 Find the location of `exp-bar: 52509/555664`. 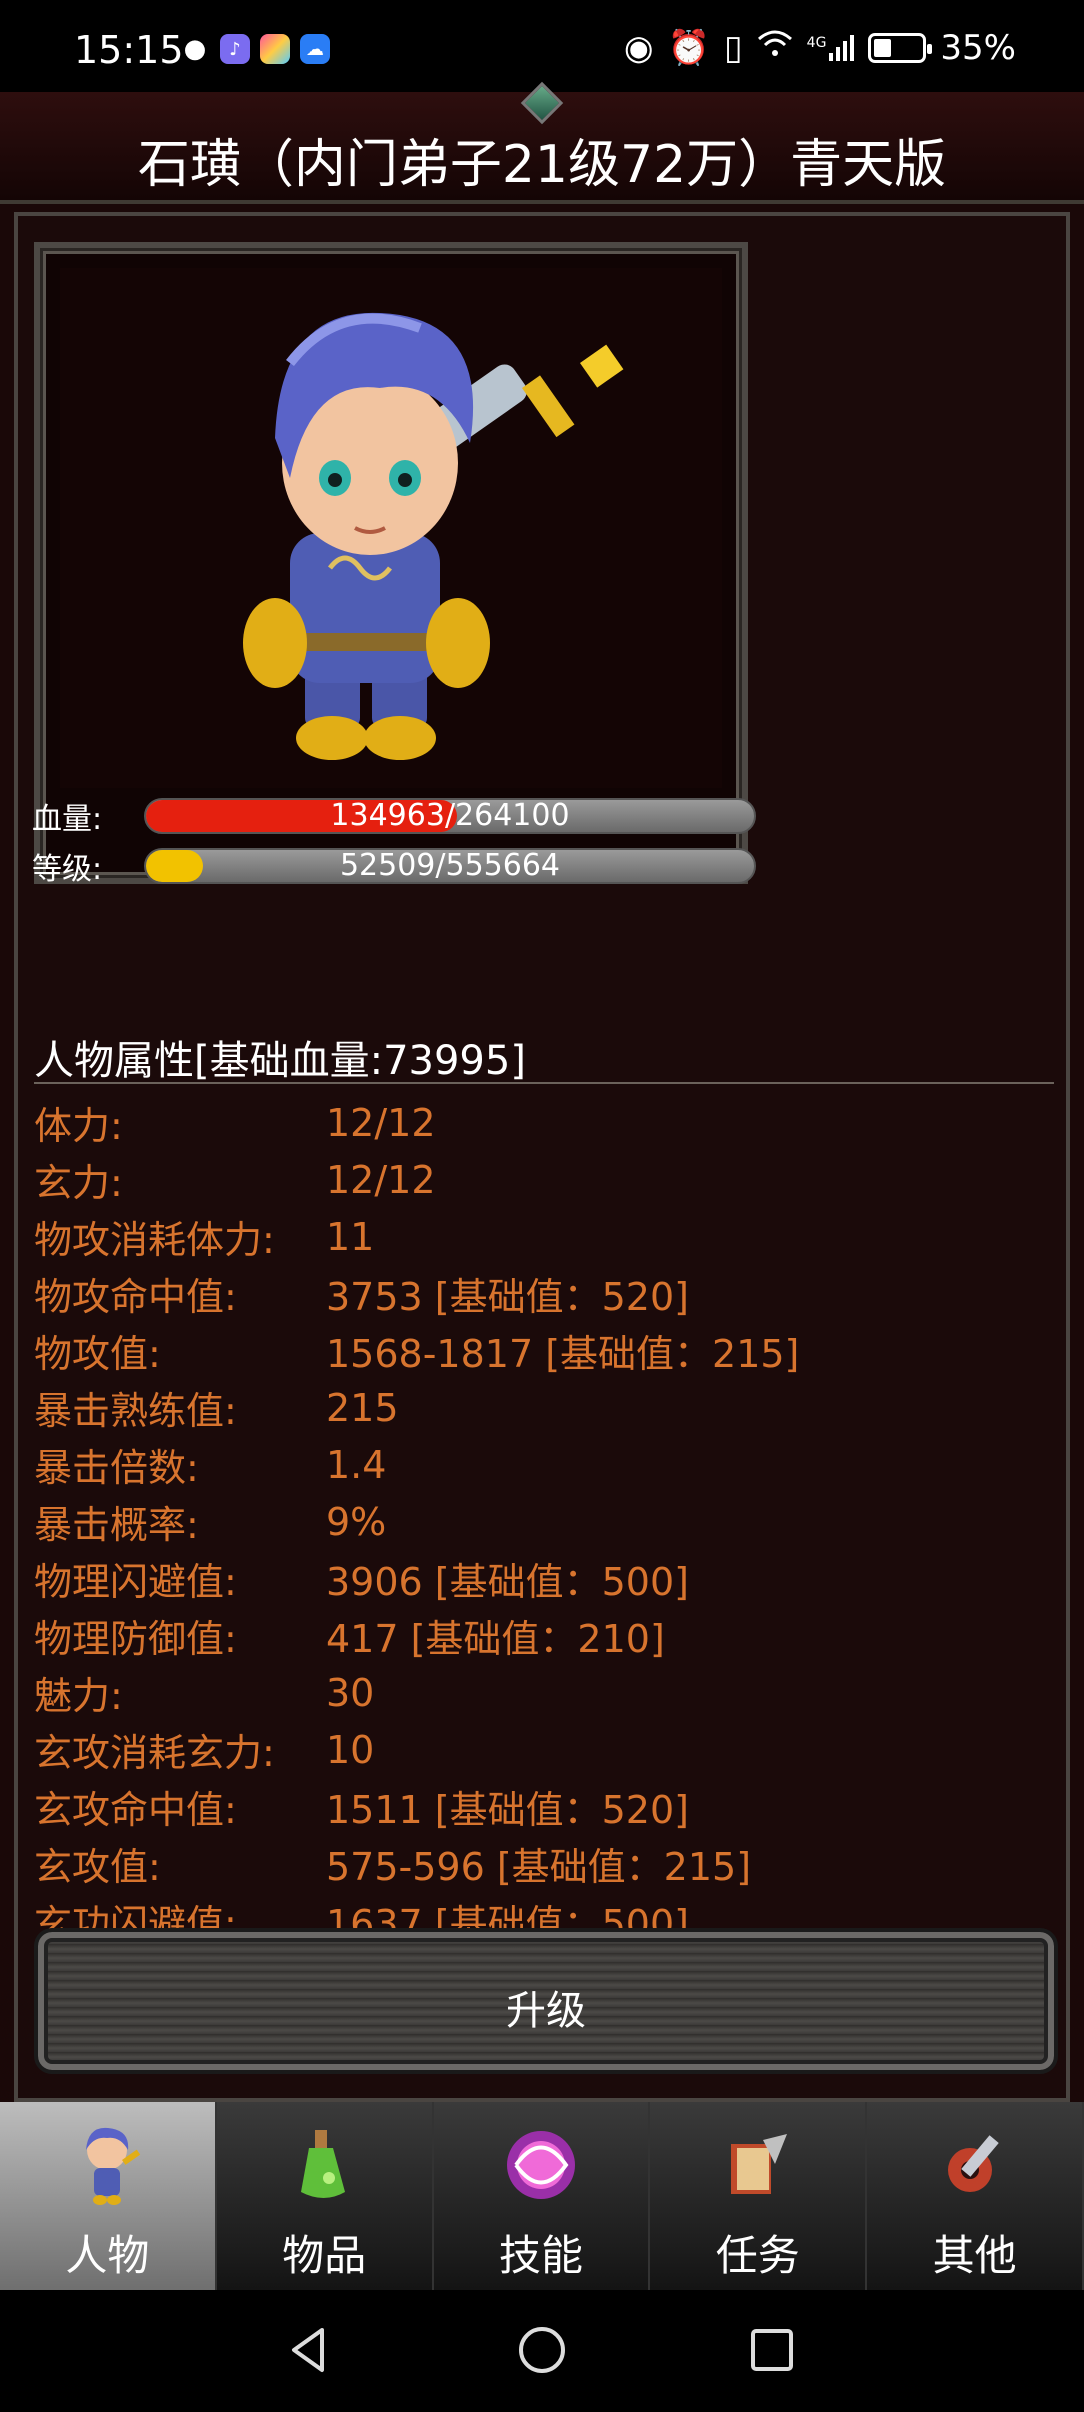

exp-bar: 52509/555664 is located at coordinates (450, 866).